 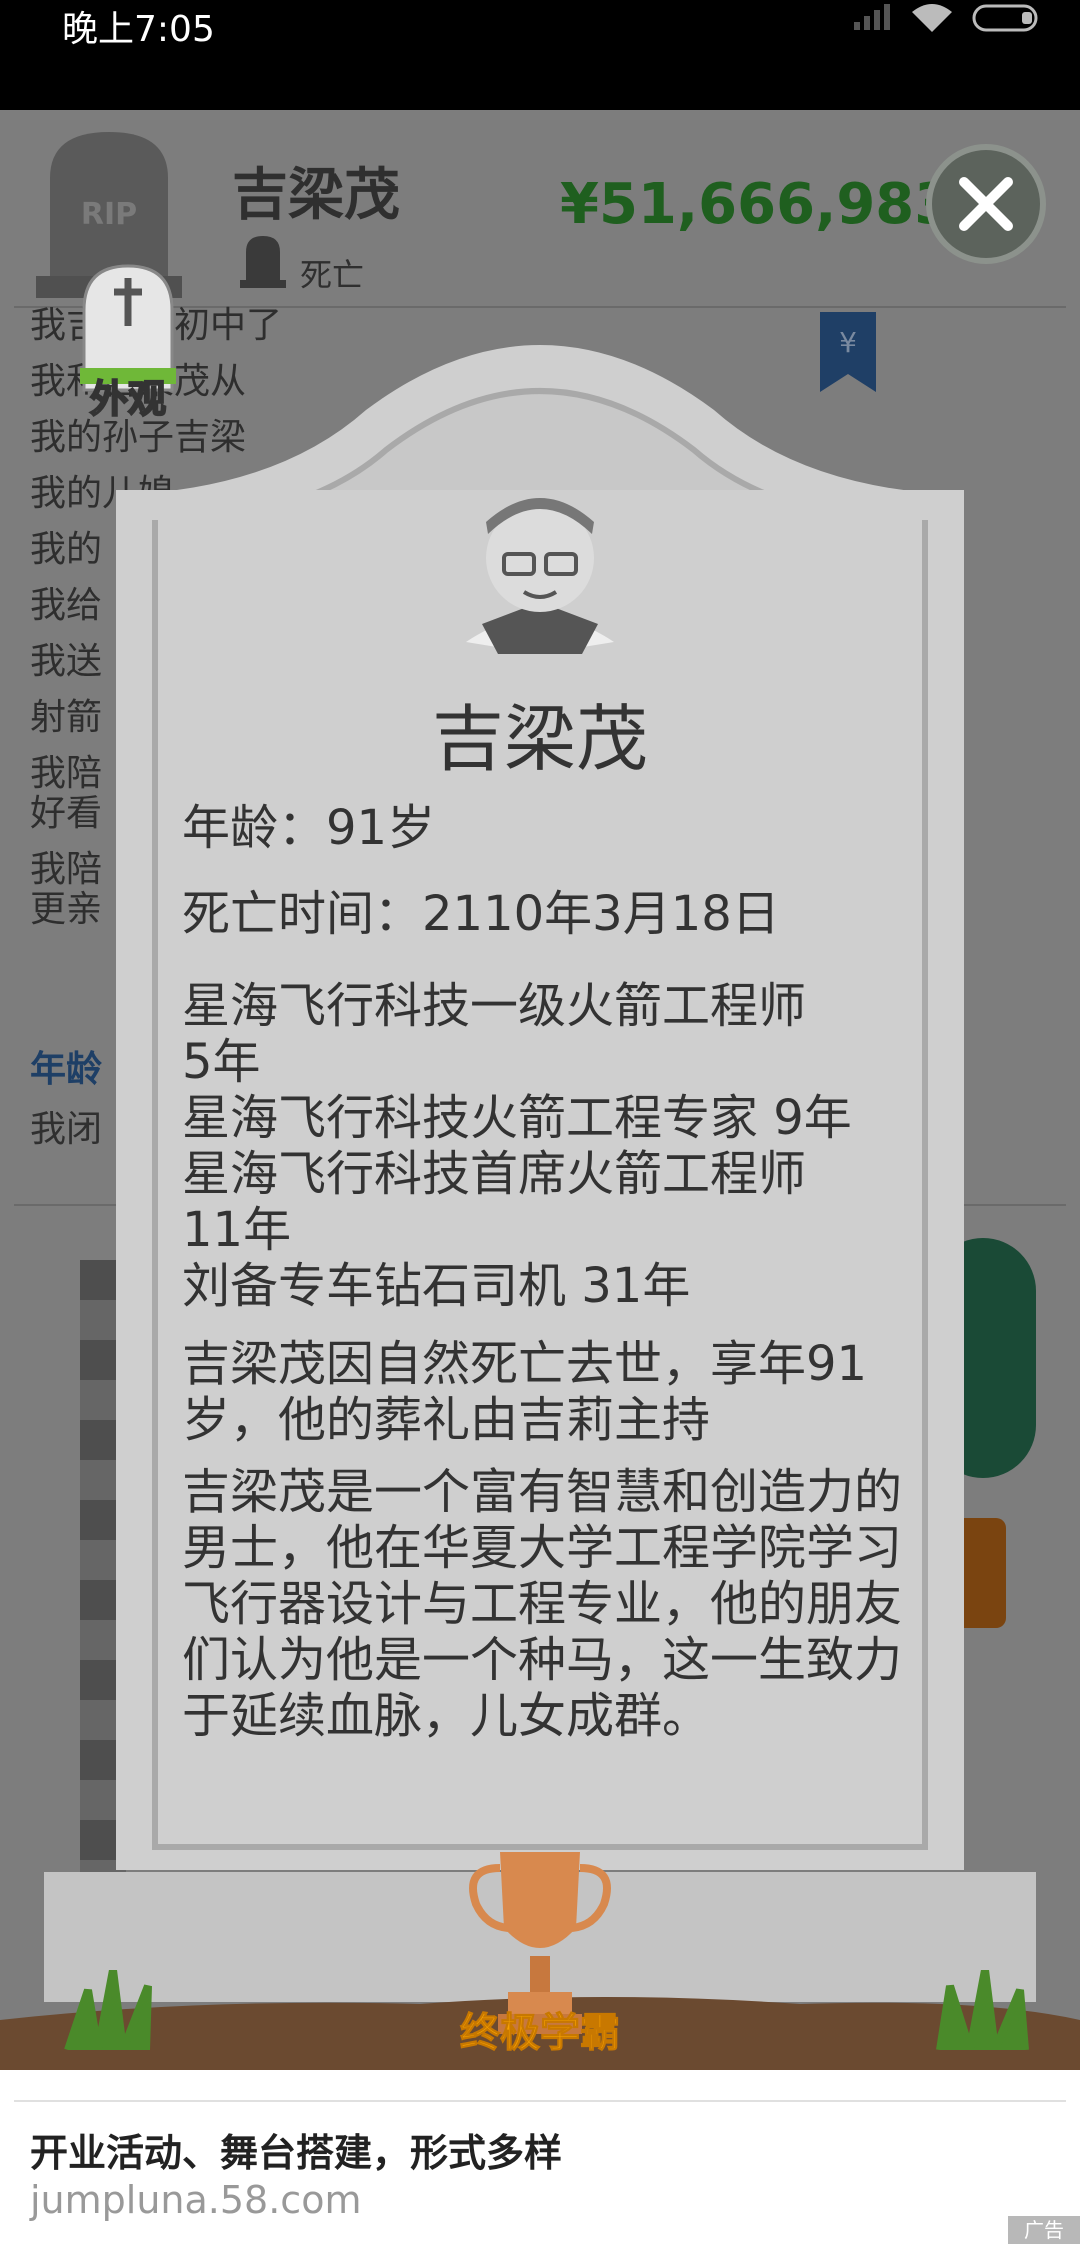 What do you see at coordinates (932, 18) in the screenshot?
I see `wifi-icon` at bounding box center [932, 18].